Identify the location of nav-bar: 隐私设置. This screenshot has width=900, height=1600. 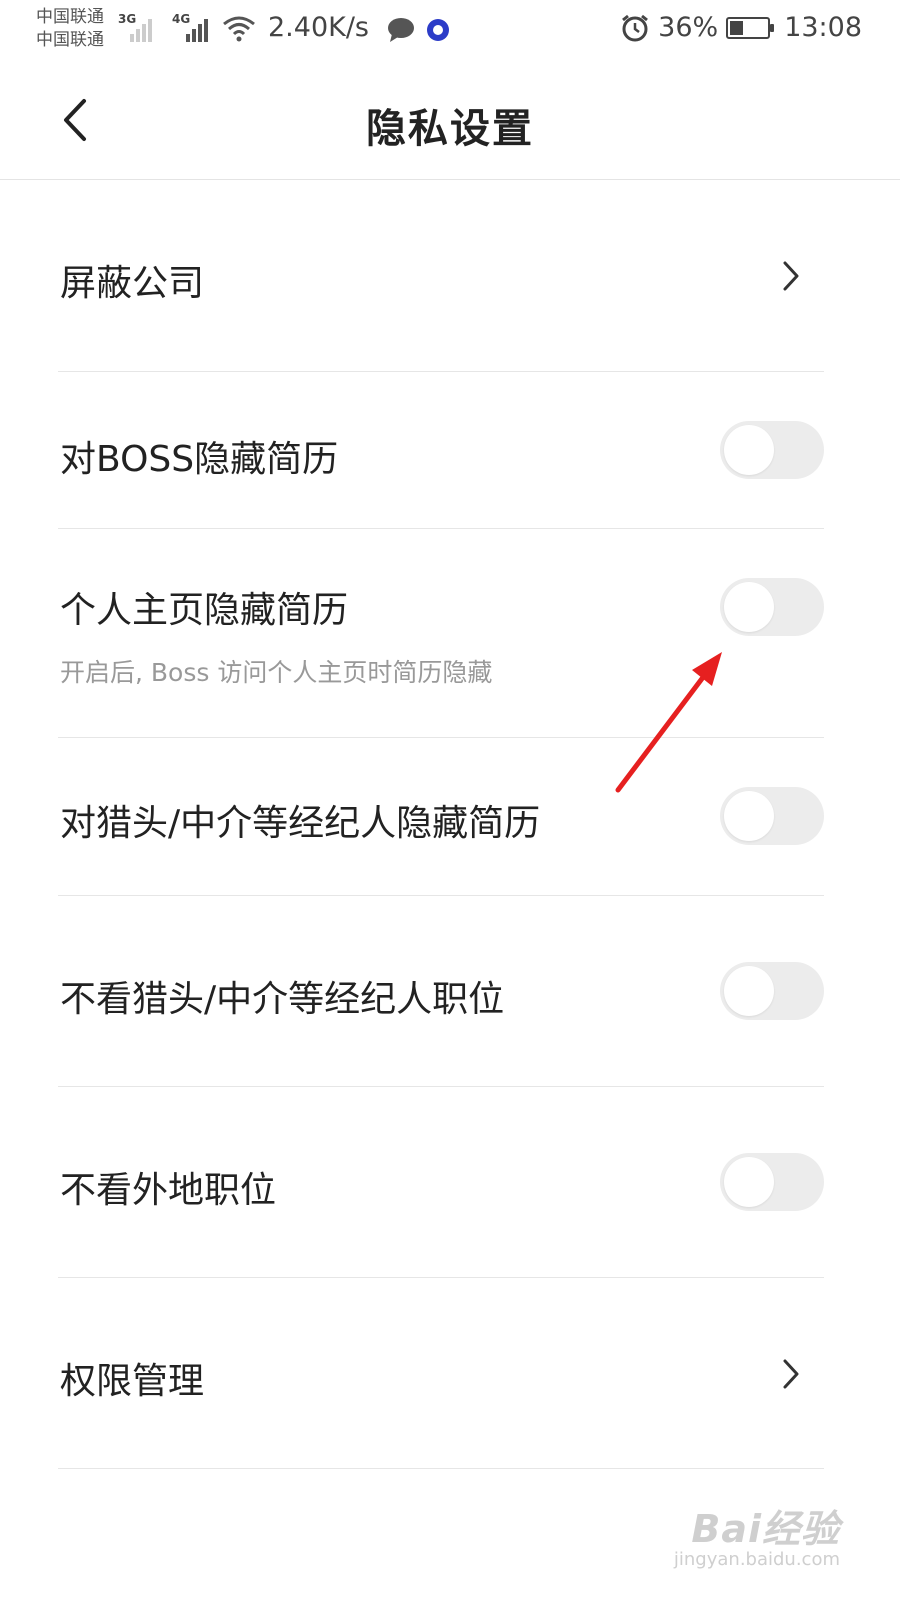
(450, 121).